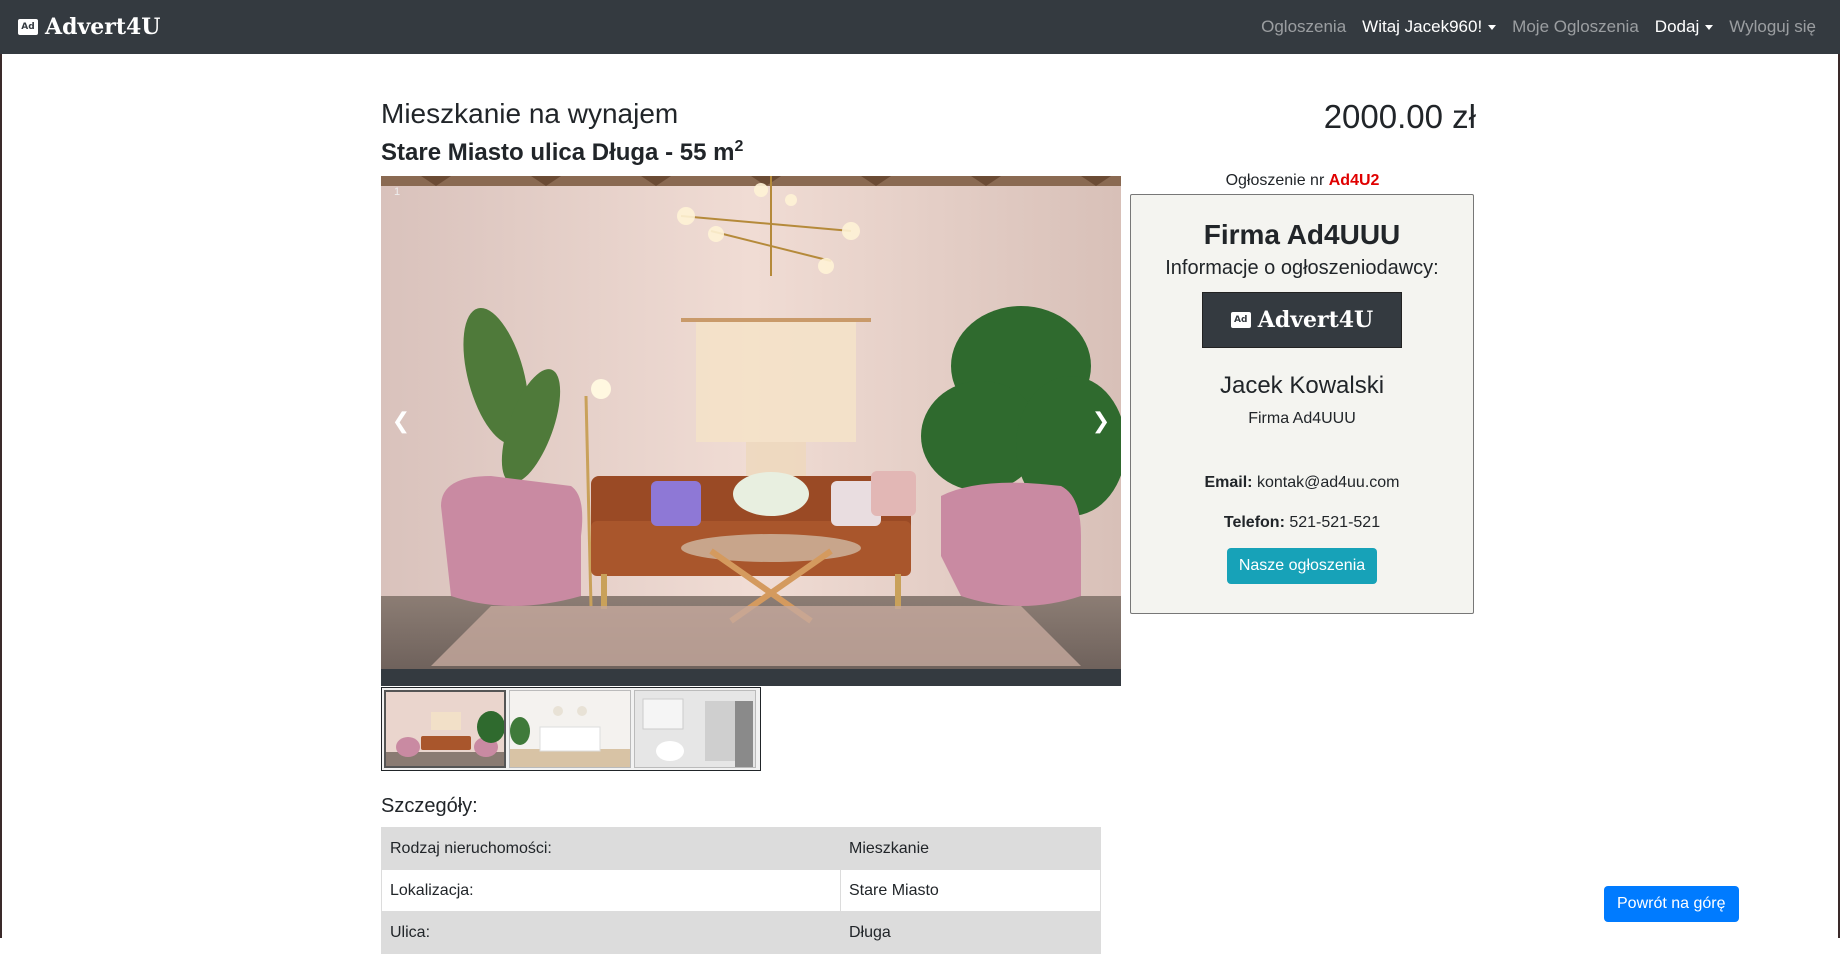 This screenshot has height=954, width=1840. Describe the element at coordinates (103, 27) in the screenshot. I see `brand-name: Advert4U` at that location.